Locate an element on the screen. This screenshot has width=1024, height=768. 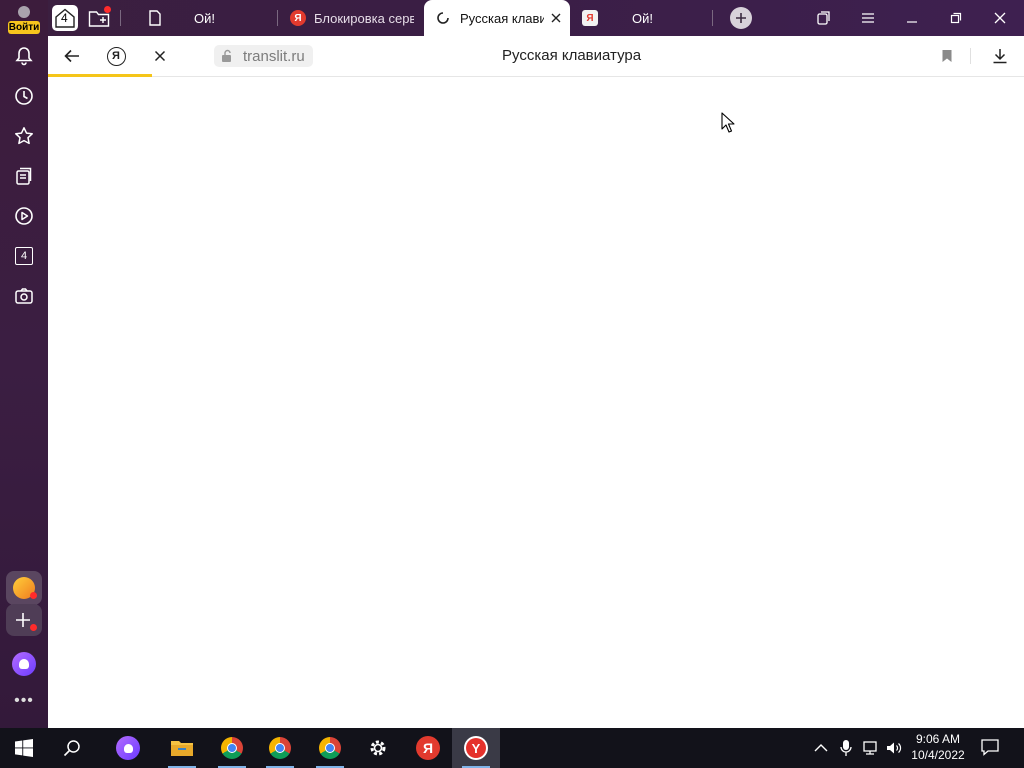
clock-date: 10/4/2022 is located at coordinates (938, 755).